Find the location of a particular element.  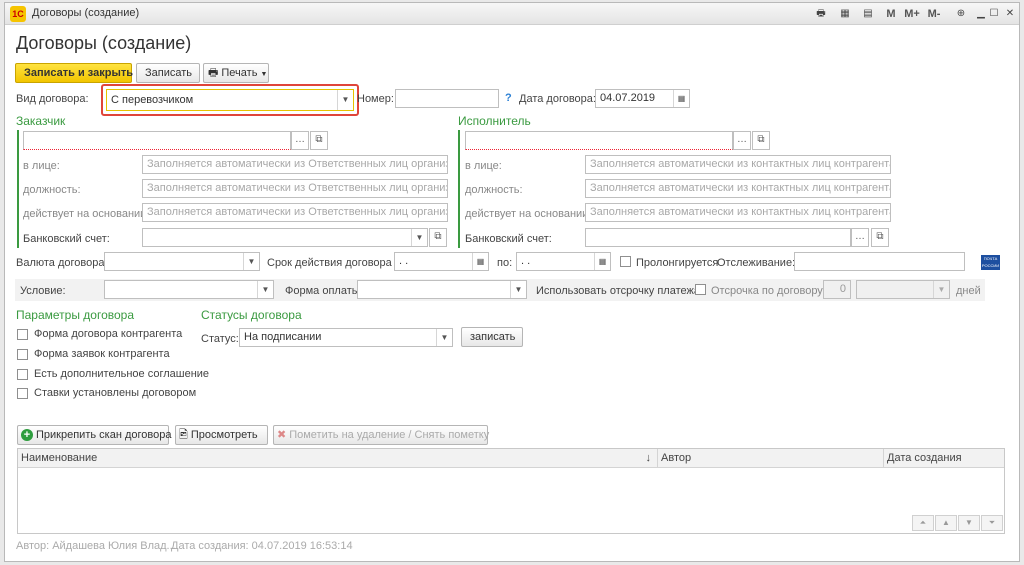

memory-minus-button: M- is located at coordinates (934, 14).